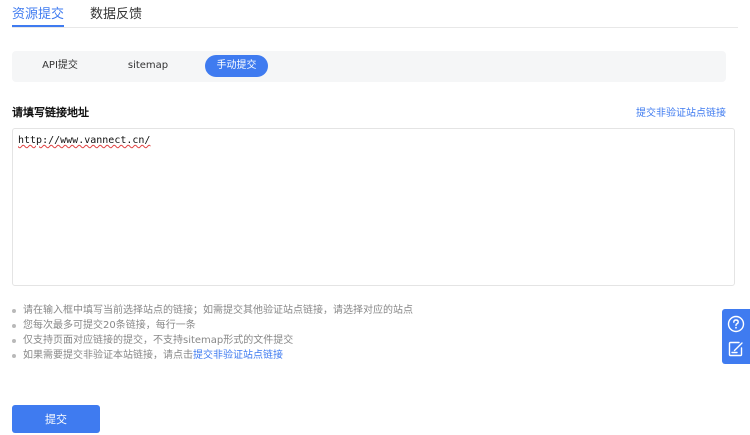  What do you see at coordinates (108, 355) in the screenshot?
I see `tip-prefix: 如果需要提交非验证本站链接，请点击` at bounding box center [108, 355].